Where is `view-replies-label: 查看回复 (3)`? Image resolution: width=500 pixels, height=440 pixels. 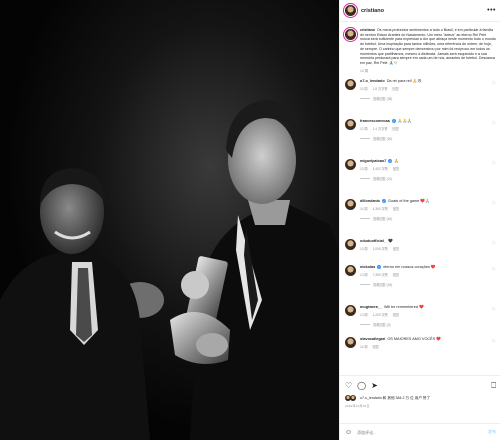 view-replies-label: 查看回复 (3) is located at coordinates (382, 325).